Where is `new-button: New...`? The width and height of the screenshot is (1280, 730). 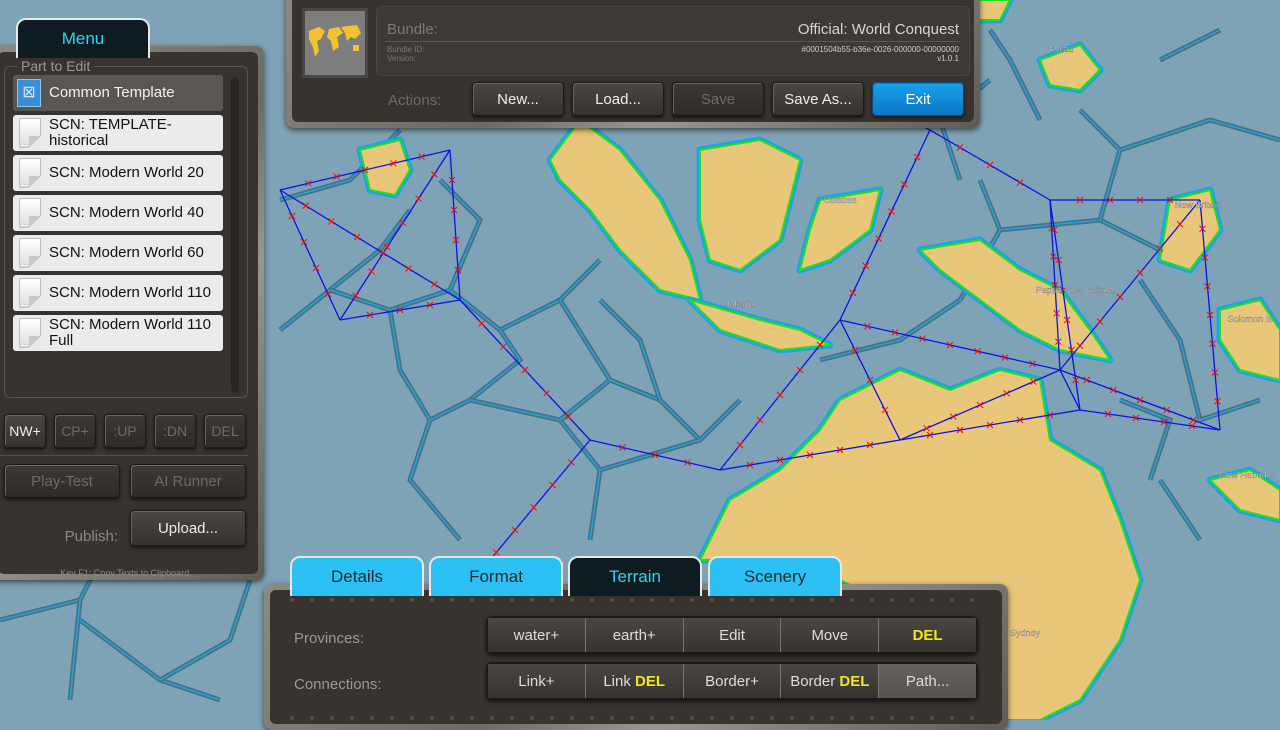 new-button: New... is located at coordinates (518, 99).